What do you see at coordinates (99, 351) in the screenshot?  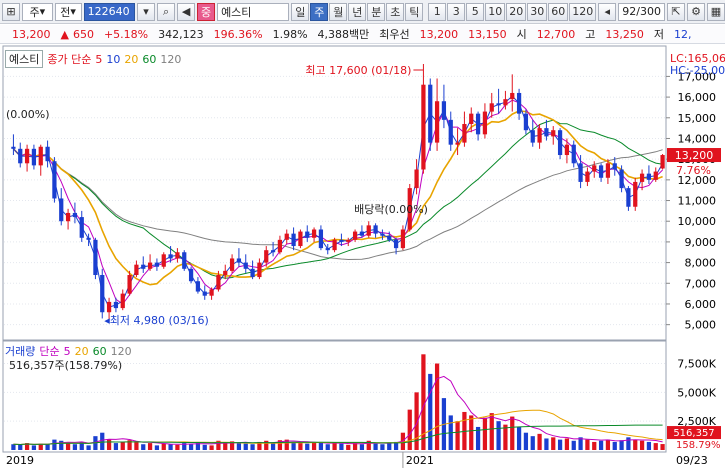 I see `vol-legend-ma60: 60` at bounding box center [99, 351].